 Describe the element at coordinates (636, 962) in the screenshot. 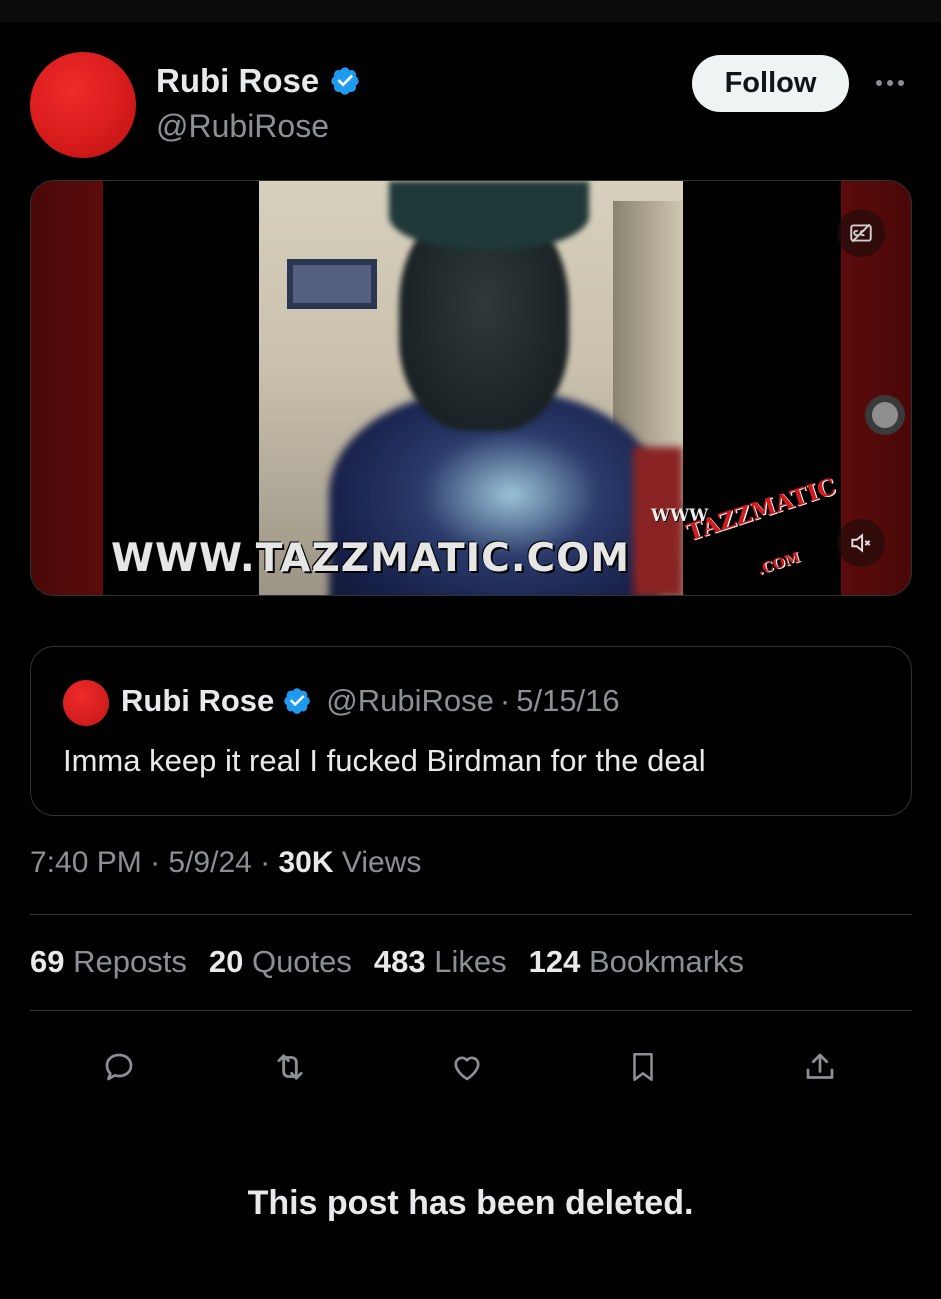

I see `stat-bookmarks: 124 Bookmarks` at that location.